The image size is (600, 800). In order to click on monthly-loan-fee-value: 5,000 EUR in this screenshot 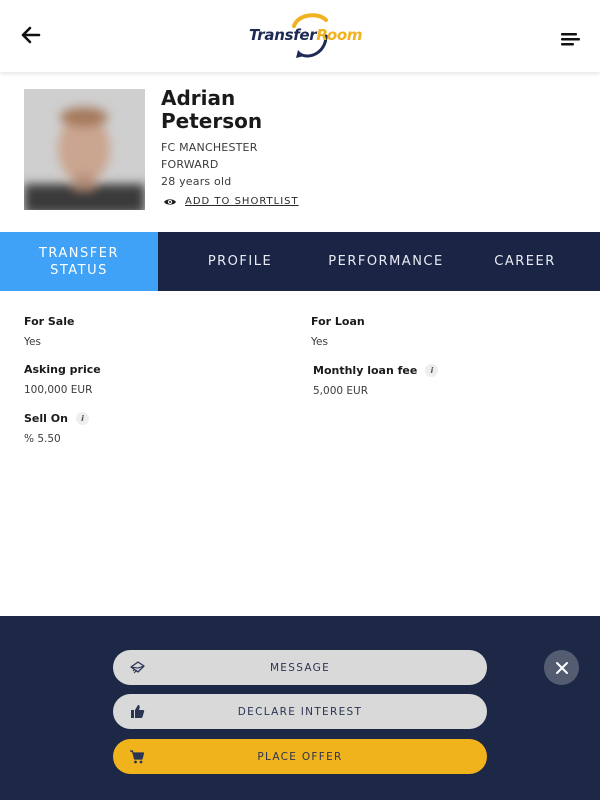, I will do `click(341, 391)`.